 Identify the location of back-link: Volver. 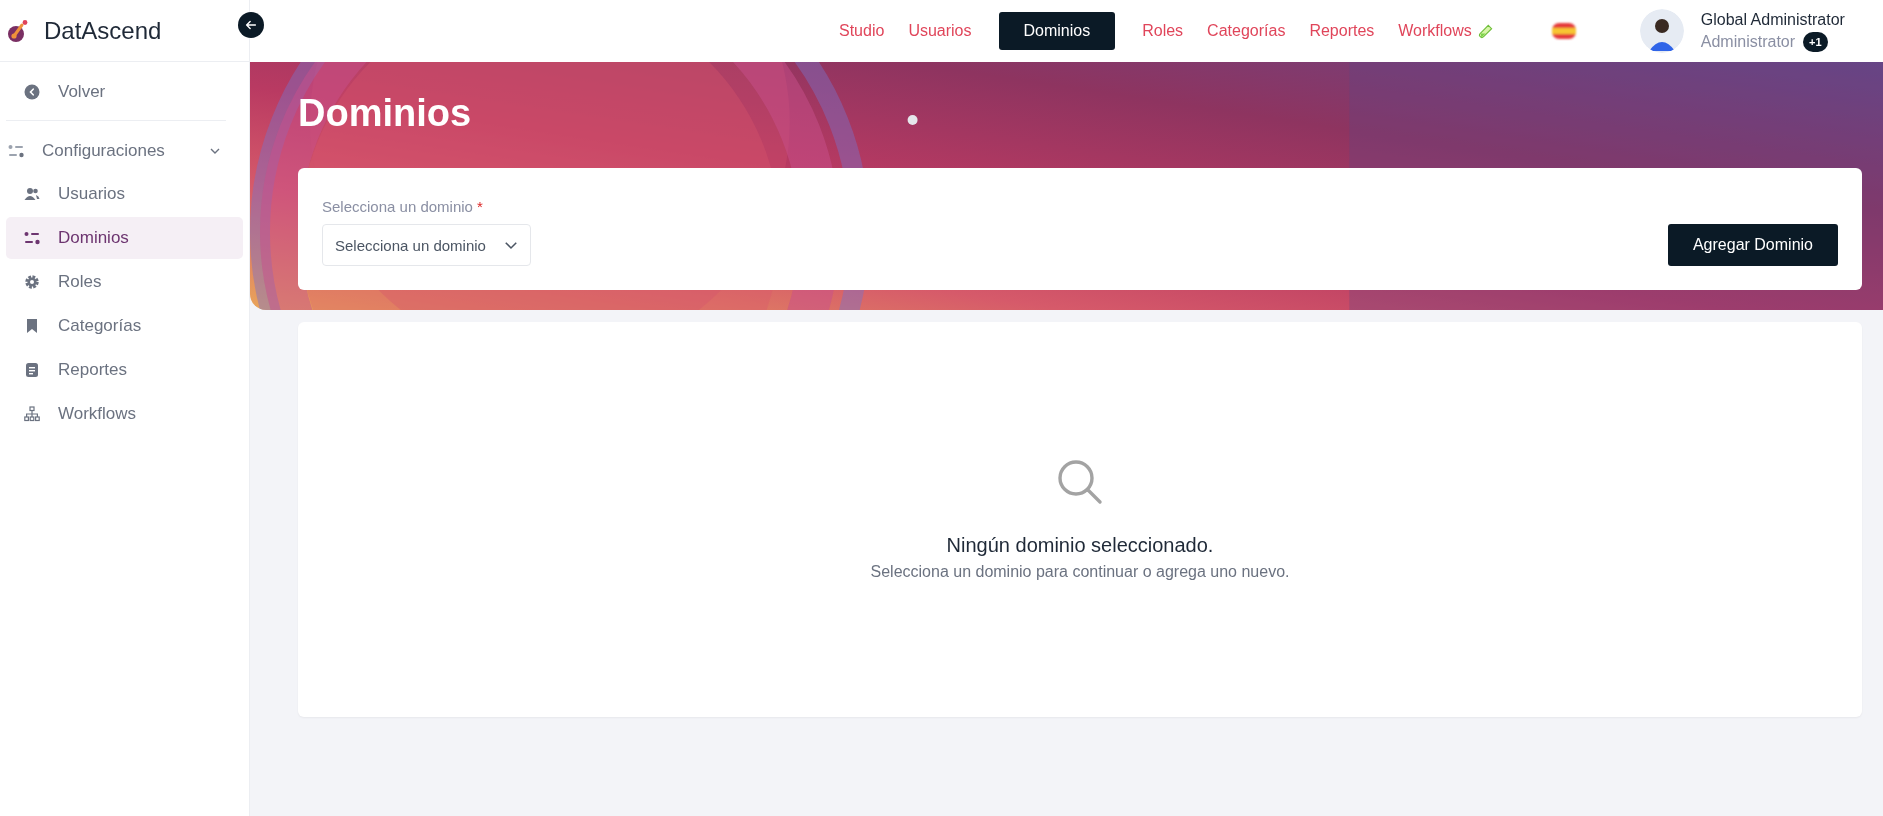
(124, 92).